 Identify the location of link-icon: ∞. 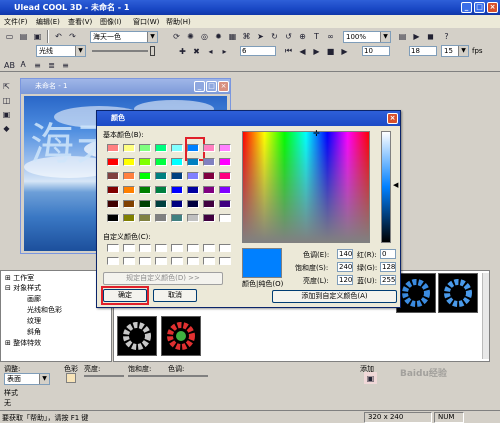
(330, 36).